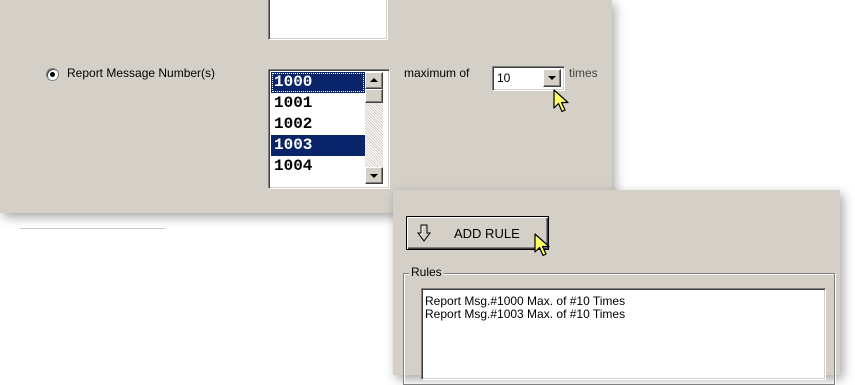 The width and height of the screenshot is (855, 385). Describe the element at coordinates (583, 73) in the screenshot. I see `times-label: times` at that location.